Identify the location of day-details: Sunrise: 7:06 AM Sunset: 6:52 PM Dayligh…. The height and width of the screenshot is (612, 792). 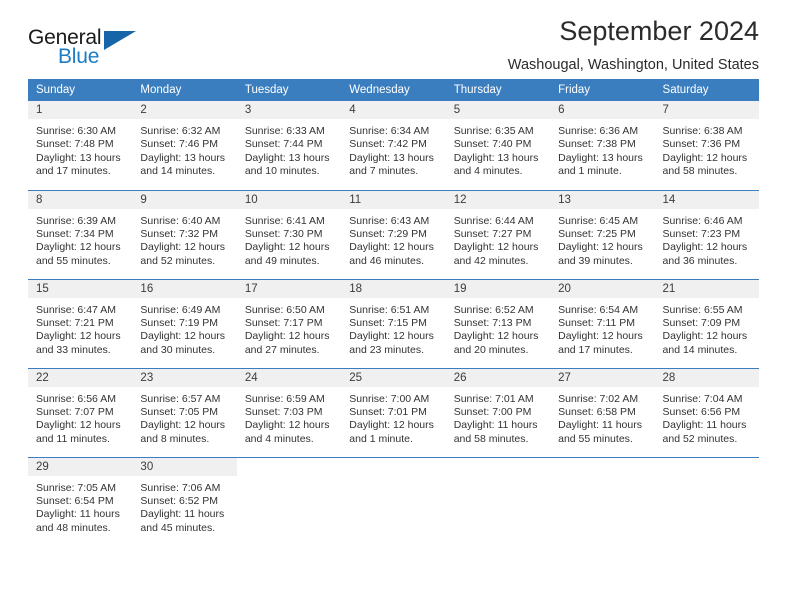
(184, 506).